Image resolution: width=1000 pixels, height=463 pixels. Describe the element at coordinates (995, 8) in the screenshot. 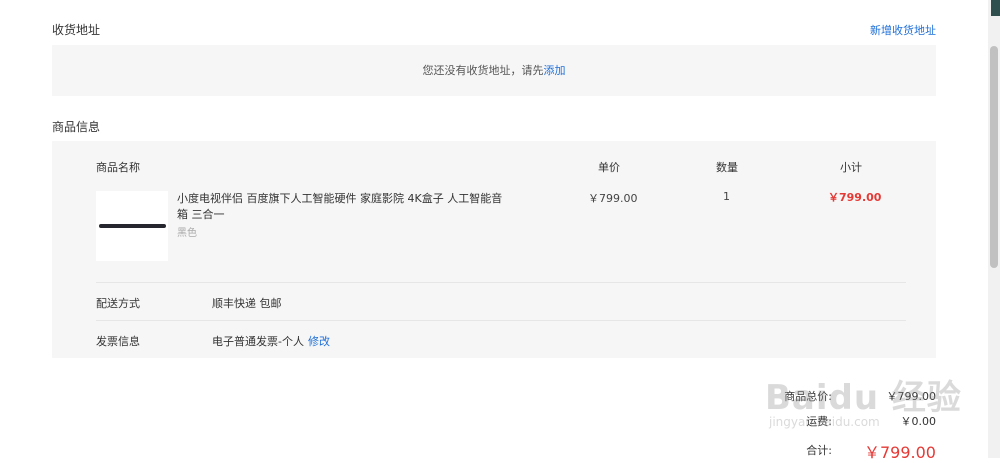

I see `corner-tab-icon` at that location.